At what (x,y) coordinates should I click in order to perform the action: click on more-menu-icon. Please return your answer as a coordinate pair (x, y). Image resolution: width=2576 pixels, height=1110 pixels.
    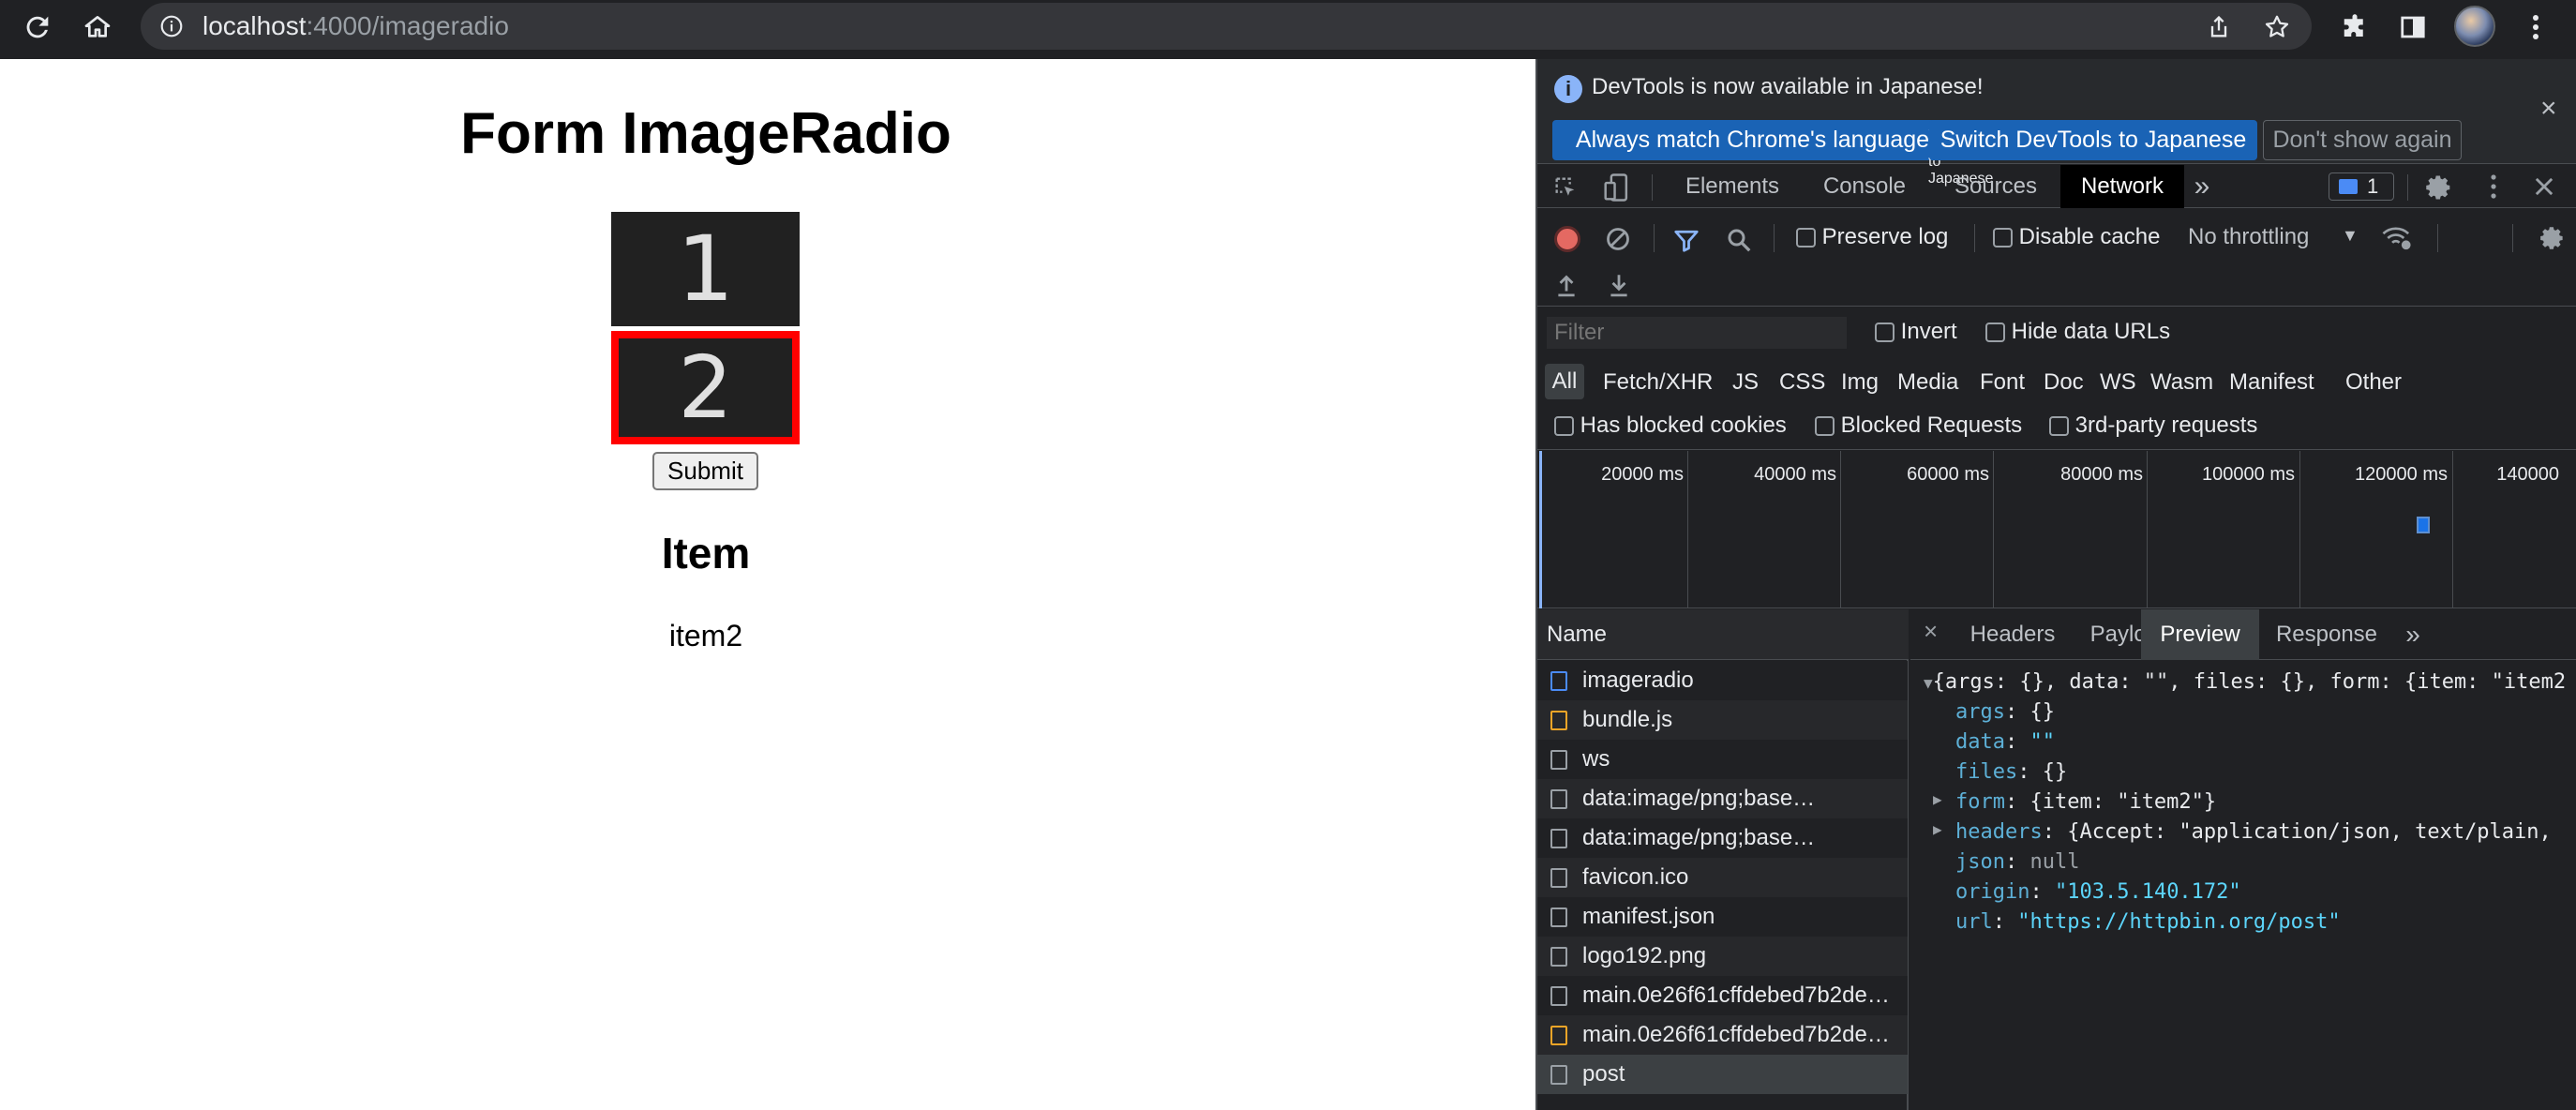
    Looking at the image, I should click on (2536, 27).